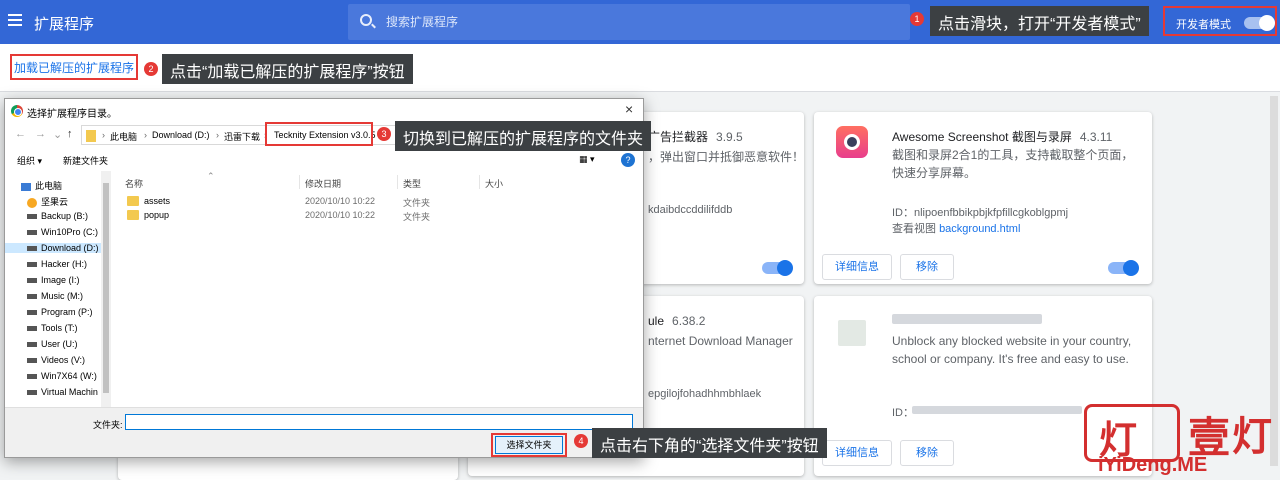 Image resolution: width=1280 pixels, height=480 pixels. What do you see at coordinates (997, 410) in the screenshot?
I see `blurred-id` at bounding box center [997, 410].